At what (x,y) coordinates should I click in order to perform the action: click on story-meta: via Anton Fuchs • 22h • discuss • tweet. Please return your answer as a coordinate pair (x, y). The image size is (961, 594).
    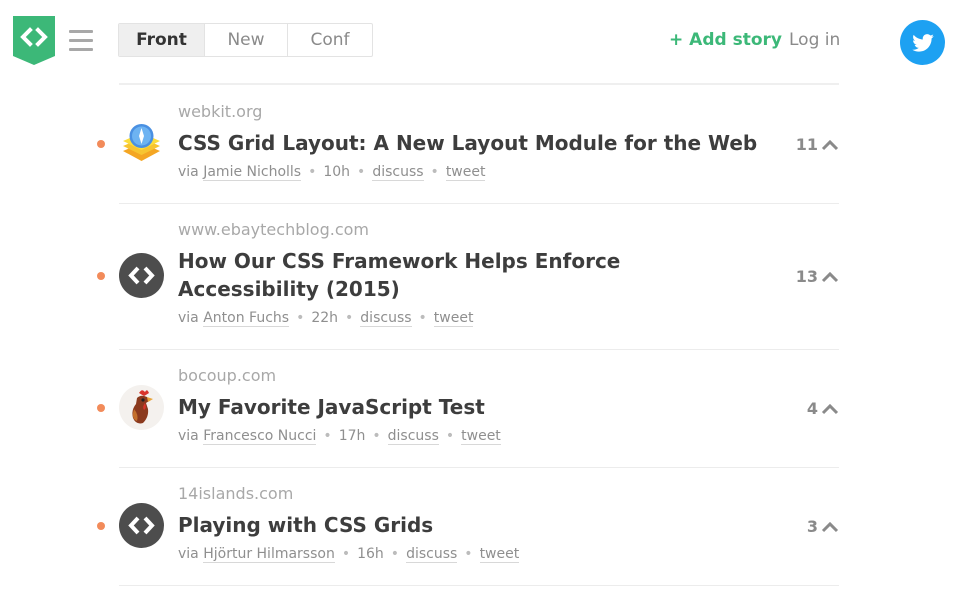
    Looking at the image, I should click on (326, 318).